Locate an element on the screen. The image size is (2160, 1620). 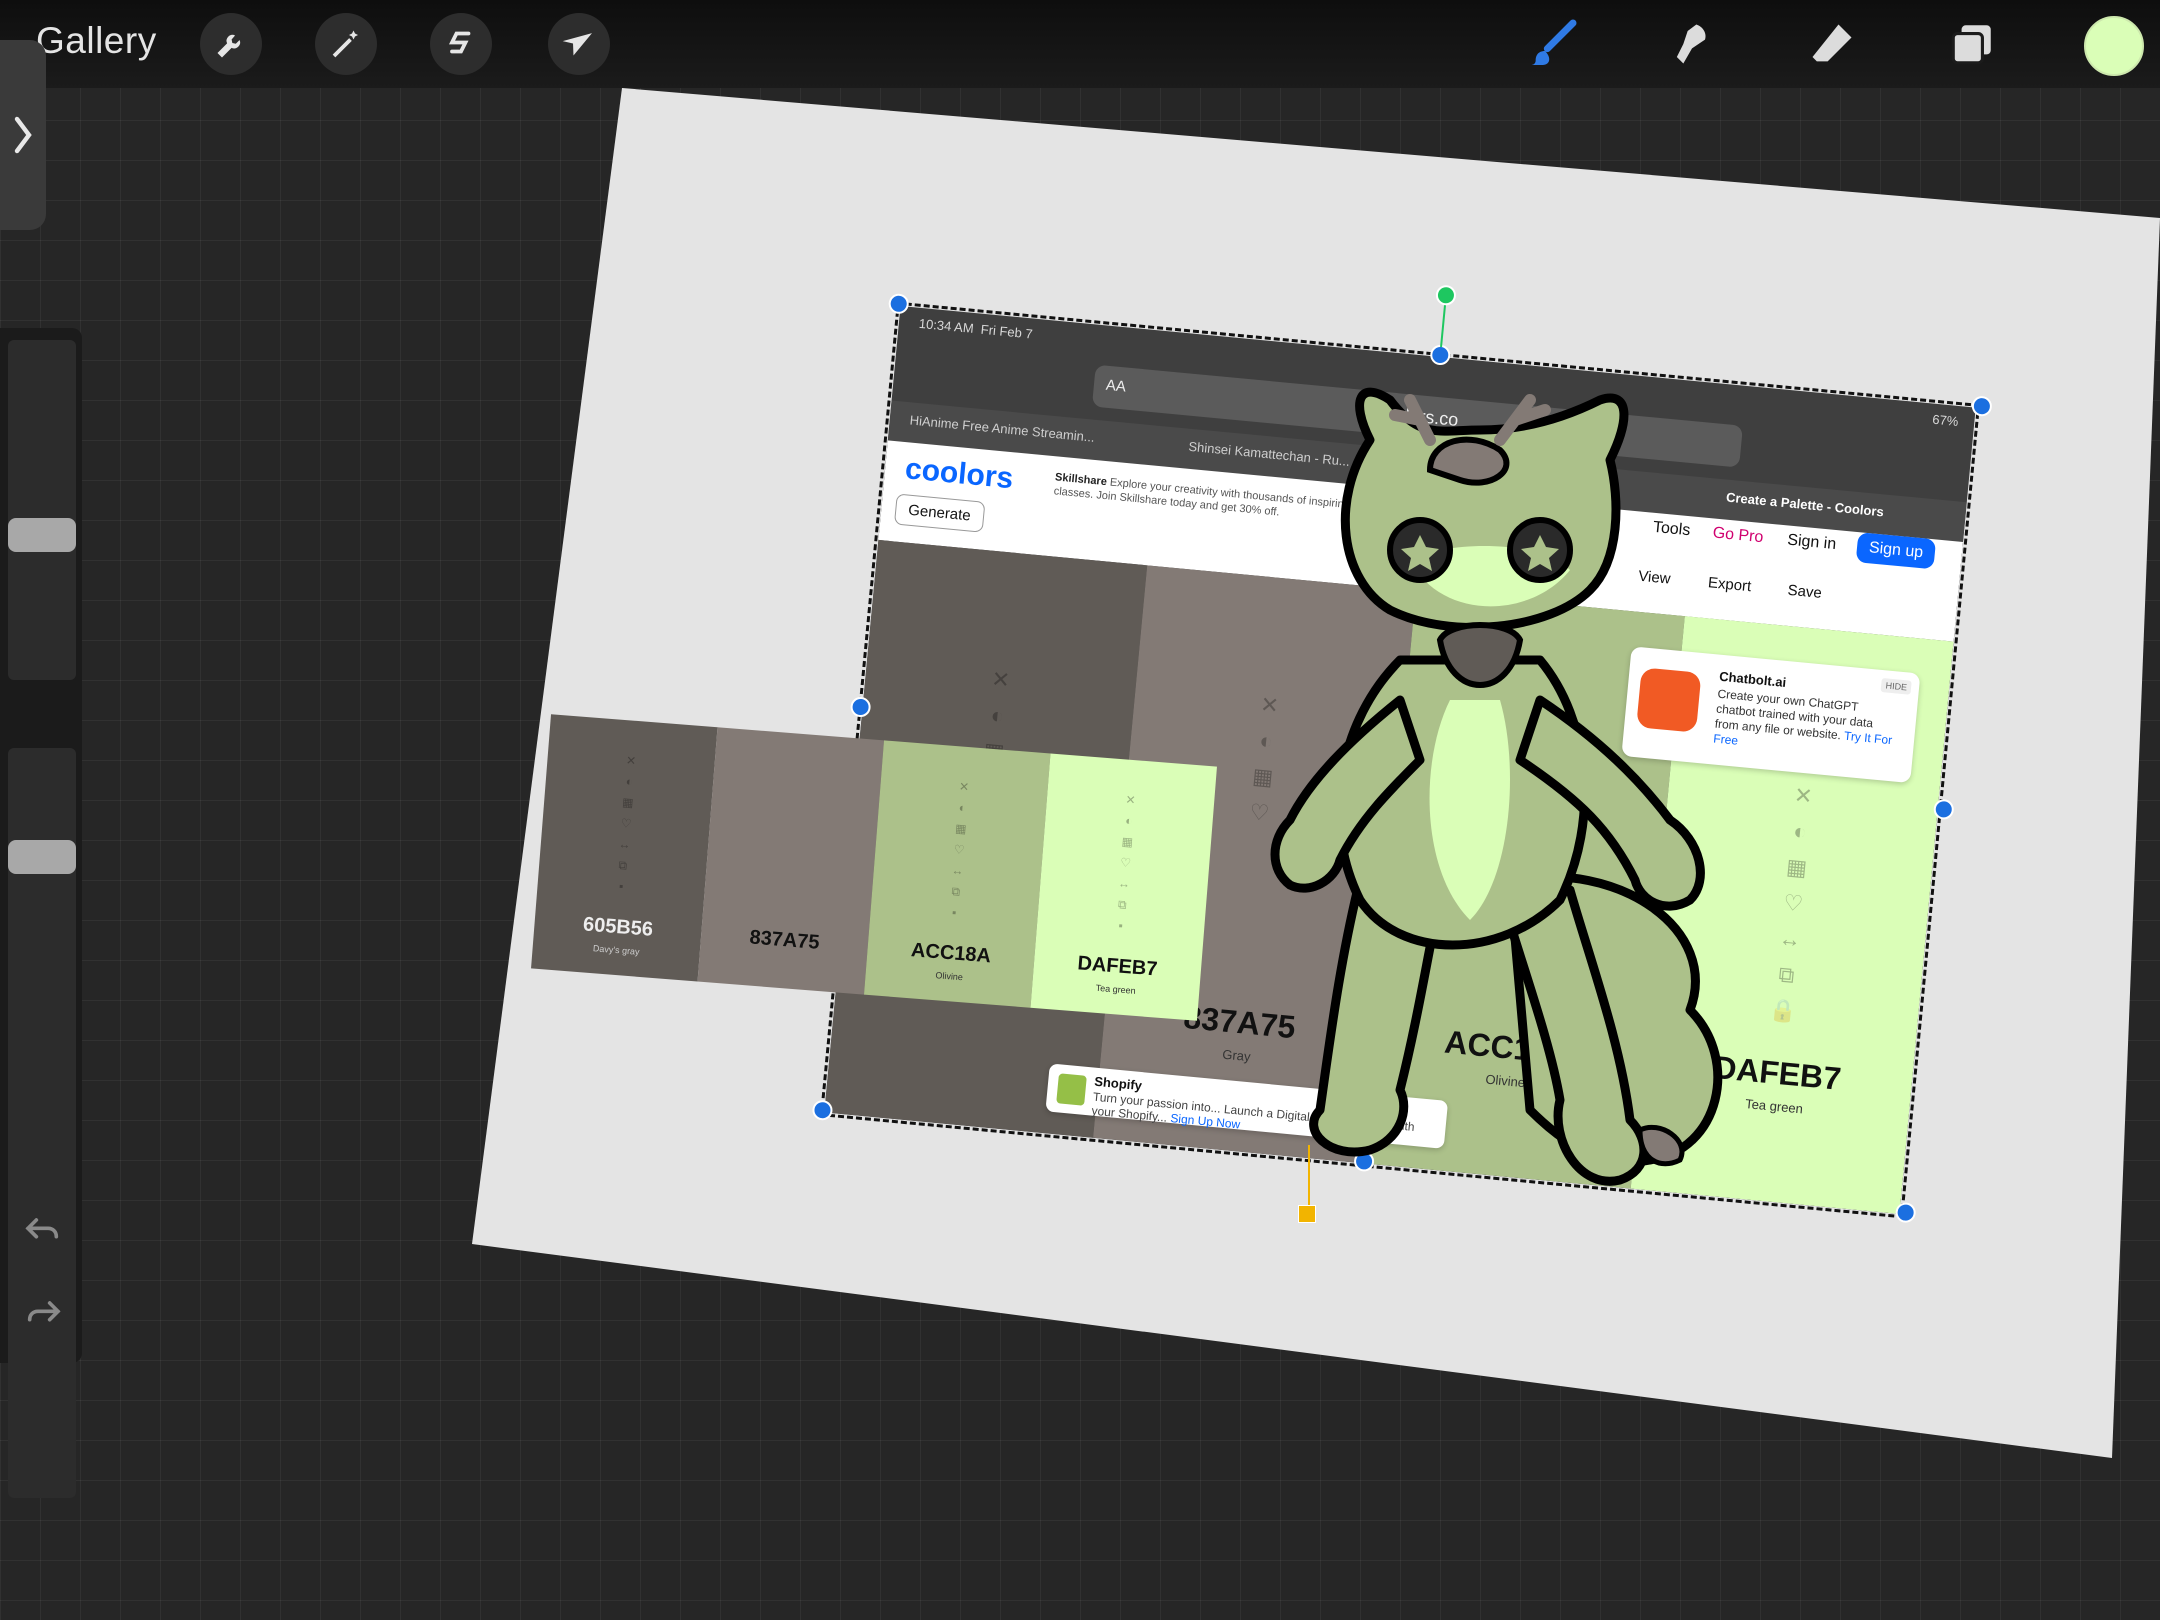
redo-icon is located at coordinates (44, 1311).